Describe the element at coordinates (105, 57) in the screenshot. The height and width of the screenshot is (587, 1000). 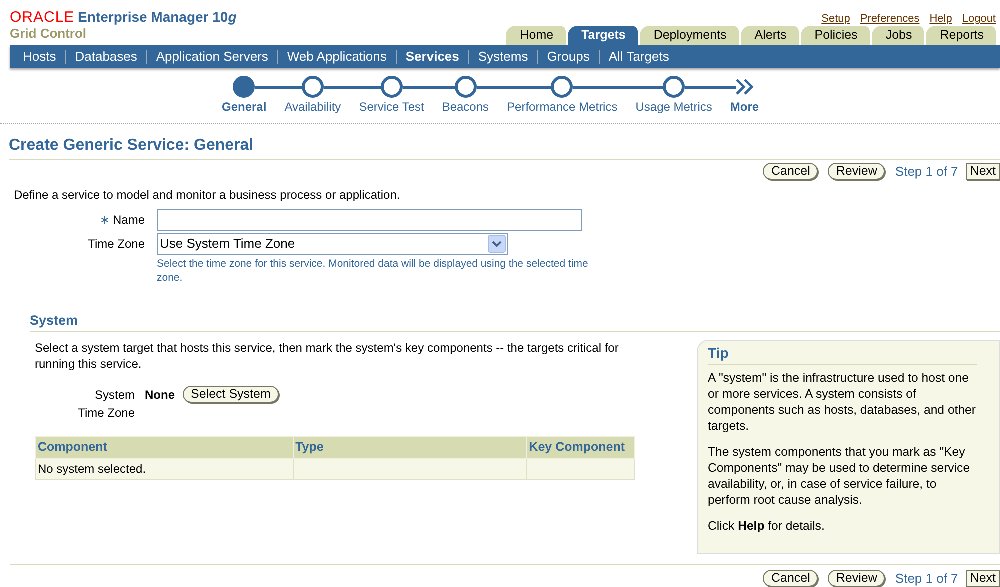
I see `subtab-link: Databases` at that location.